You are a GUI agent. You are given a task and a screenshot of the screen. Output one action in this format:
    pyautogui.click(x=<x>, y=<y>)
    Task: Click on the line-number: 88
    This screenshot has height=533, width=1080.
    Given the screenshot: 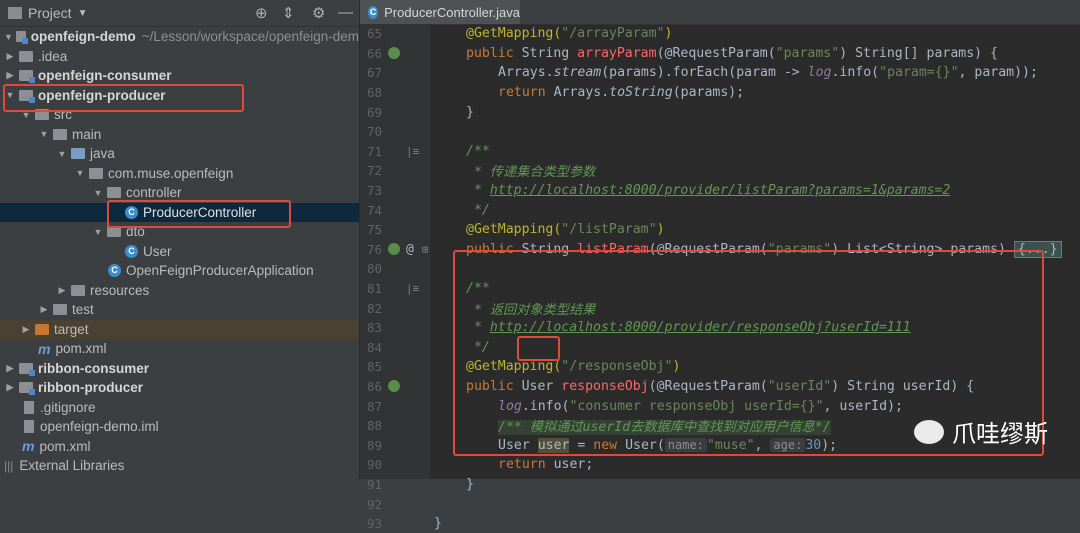 What is the action you would take?
    pyautogui.click(x=374, y=426)
    